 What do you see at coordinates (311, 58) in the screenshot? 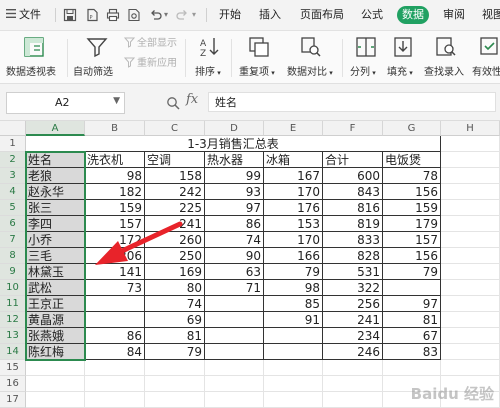
I see `data-compare-button: 数据对比 ▾` at bounding box center [311, 58].